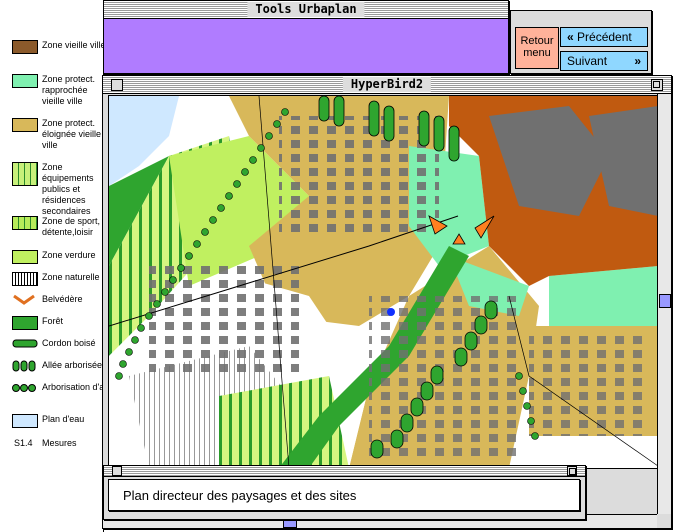 The width and height of the screenshot is (679, 532). What do you see at coordinates (665, 301) in the screenshot?
I see `scroll-thumb` at bounding box center [665, 301].